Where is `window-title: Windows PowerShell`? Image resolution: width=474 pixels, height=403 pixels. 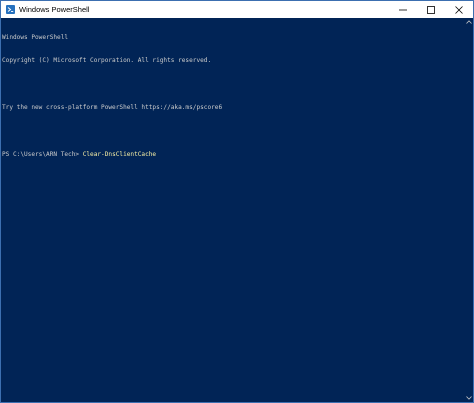
window-title: Windows PowerShell is located at coordinates (54, 9).